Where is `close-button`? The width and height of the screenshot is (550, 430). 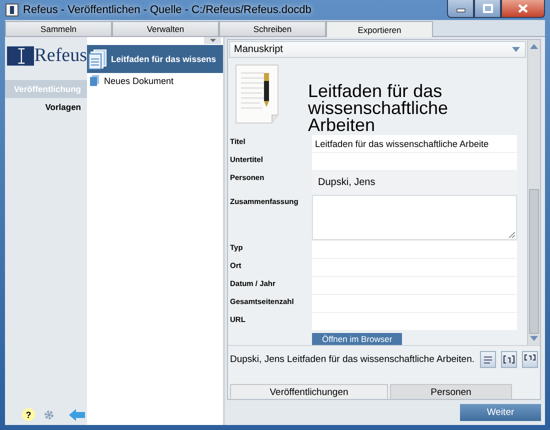 close-button is located at coordinates (523, 9).